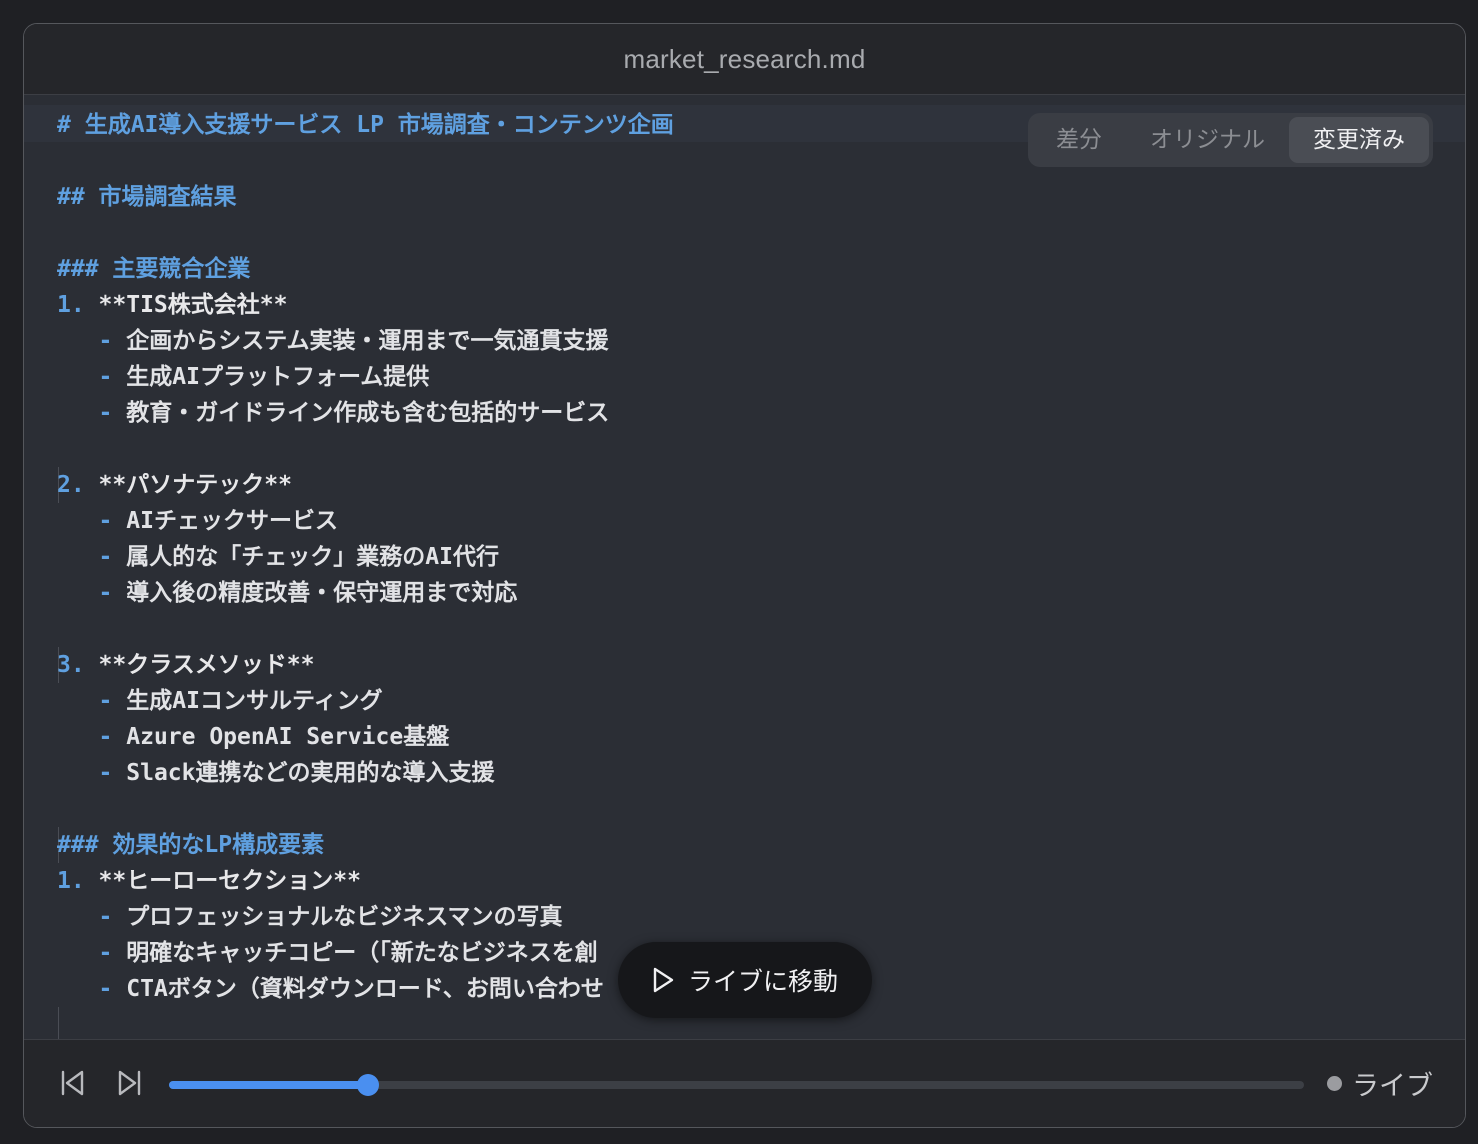  Describe the element at coordinates (365, 521) in the screenshot. I see `editor-line: - AIチェックサービス` at that location.